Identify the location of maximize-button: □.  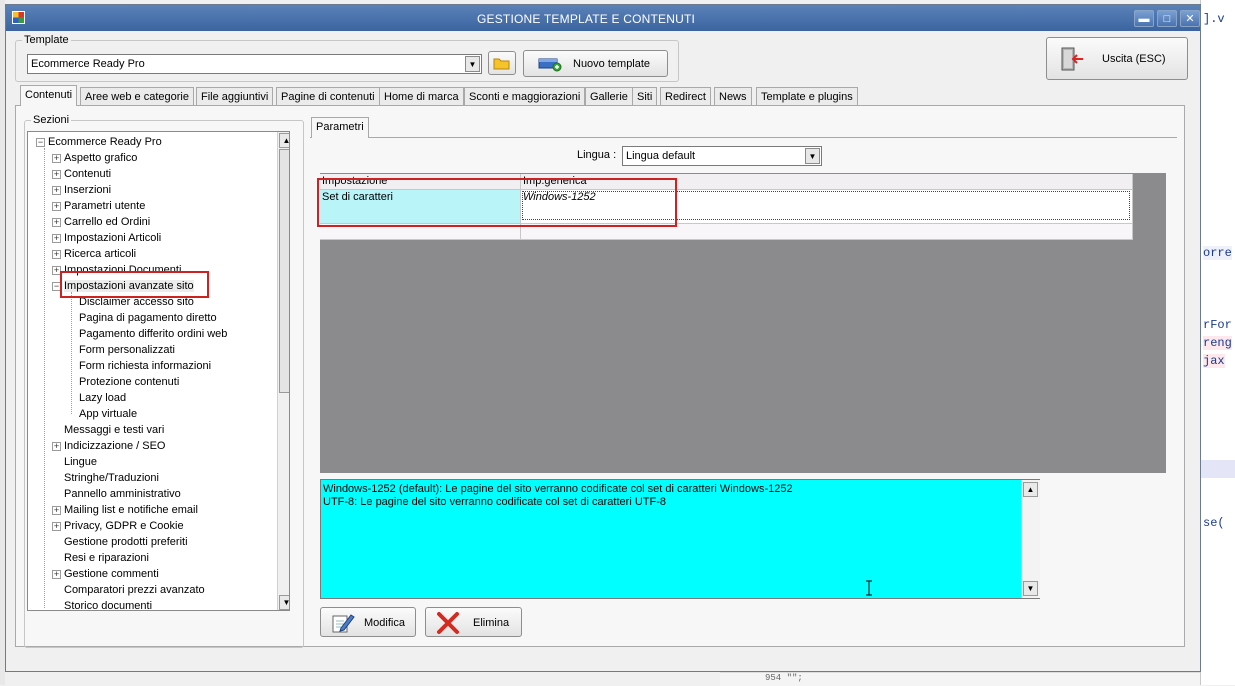
(1167, 18).